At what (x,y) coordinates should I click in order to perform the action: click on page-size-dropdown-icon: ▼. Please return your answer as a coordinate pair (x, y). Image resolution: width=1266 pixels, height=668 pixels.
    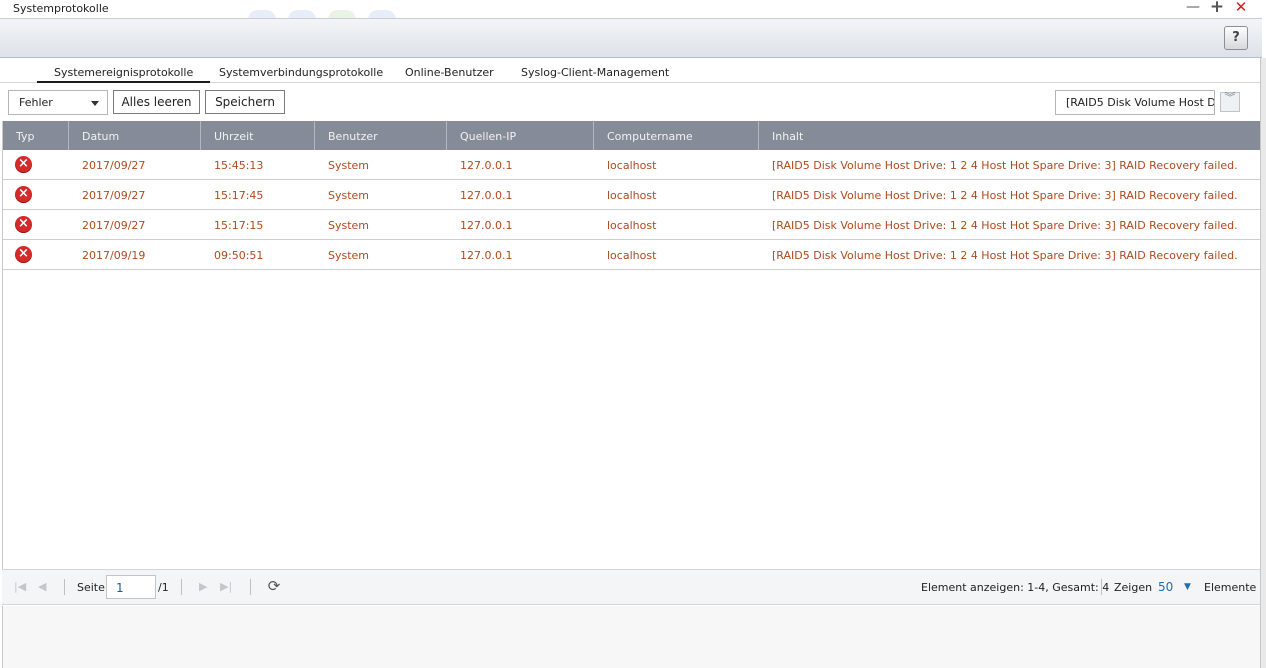
    Looking at the image, I should click on (1187, 587).